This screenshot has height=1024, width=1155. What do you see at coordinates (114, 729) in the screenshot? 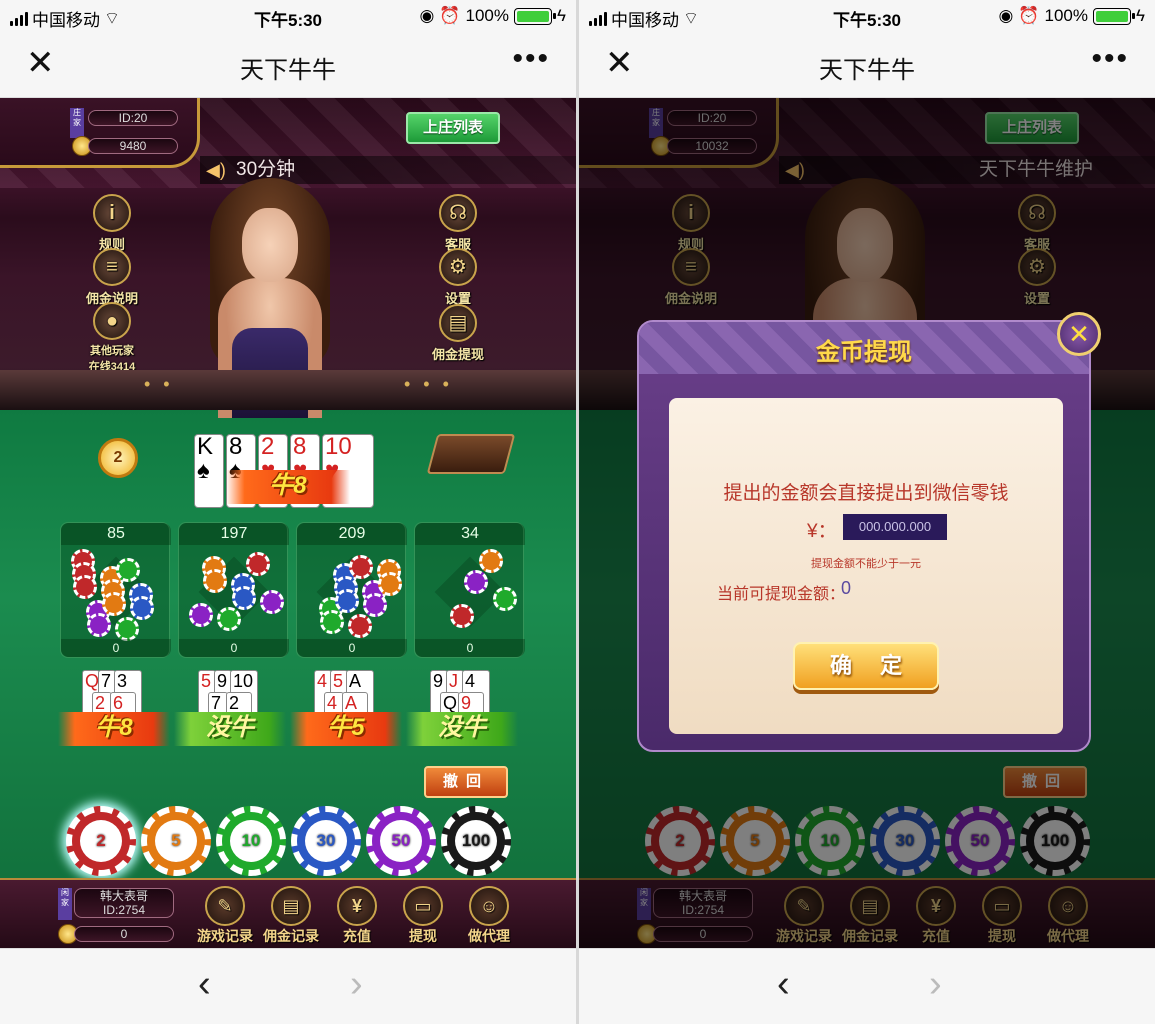
I see `player-result: 牛8` at bounding box center [114, 729].